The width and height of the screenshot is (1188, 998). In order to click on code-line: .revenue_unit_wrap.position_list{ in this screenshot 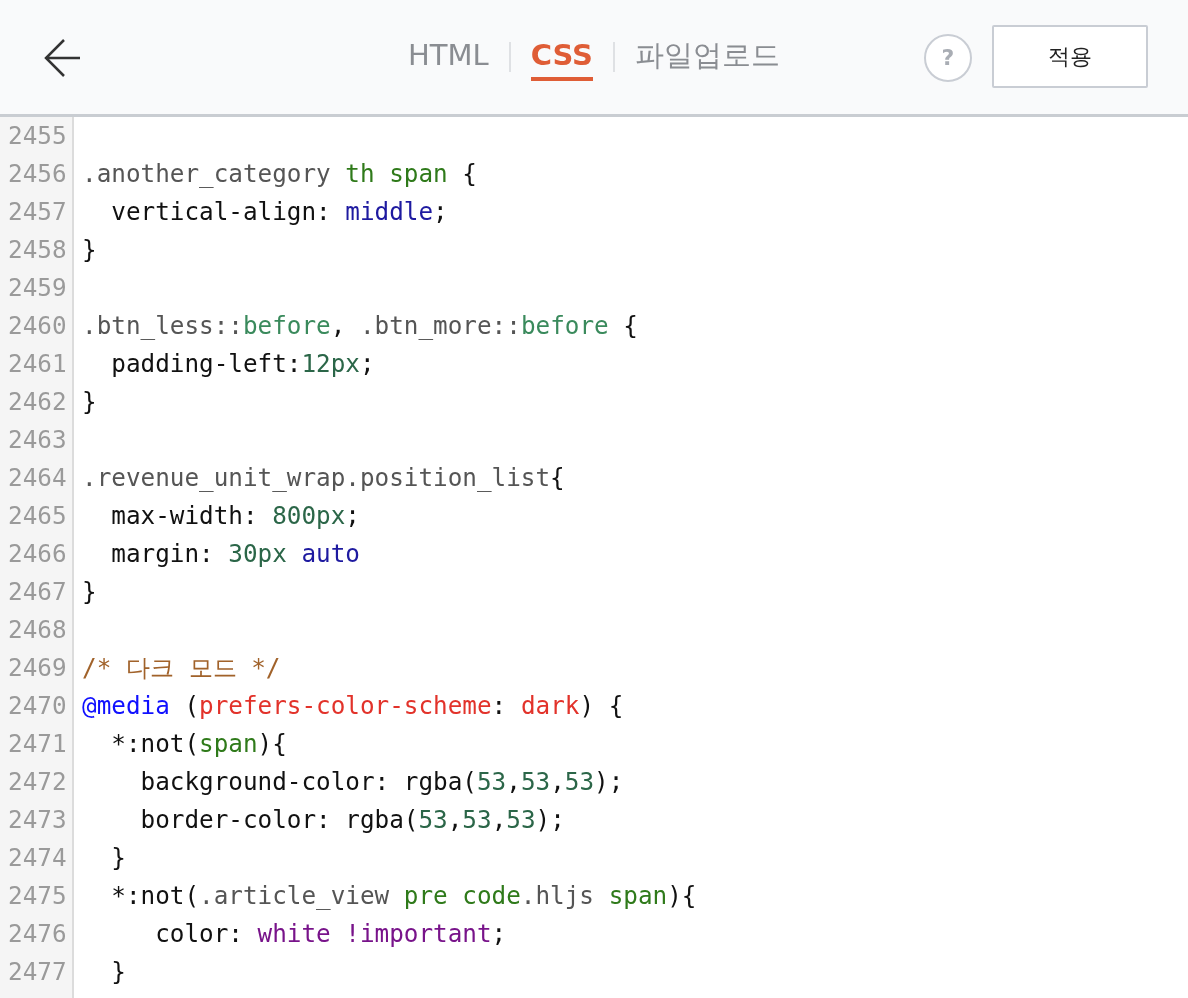, I will do `click(324, 478)`.